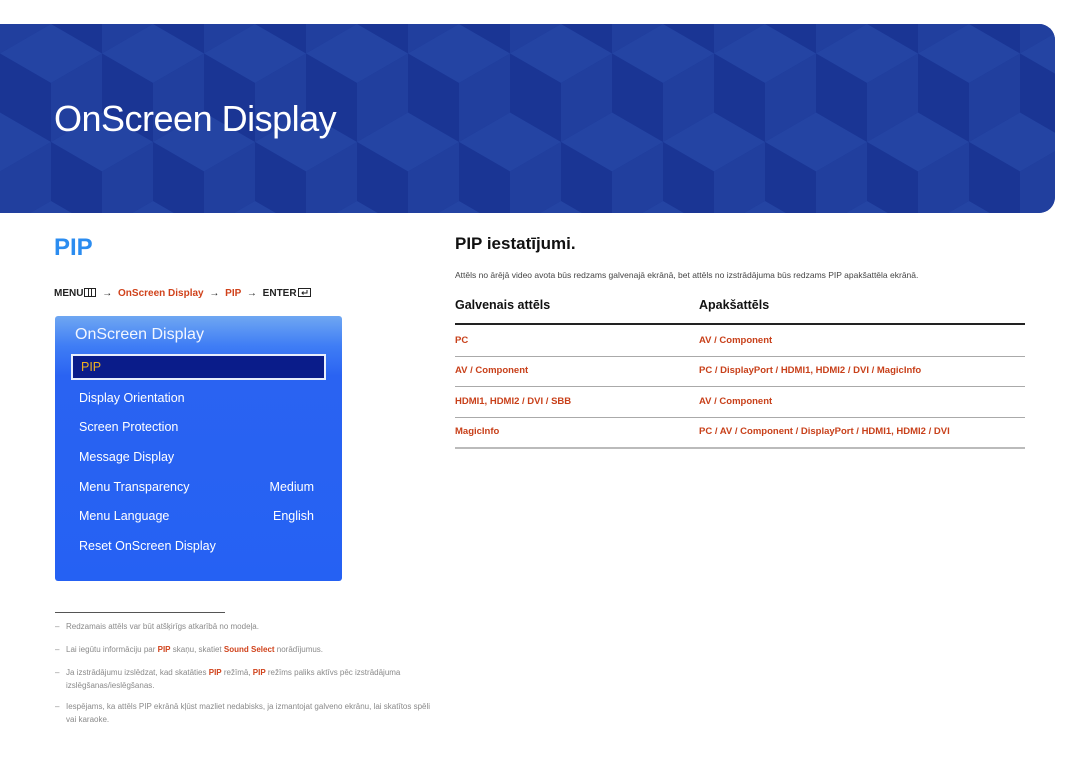 The height and width of the screenshot is (763, 1080). I want to click on osd-item-label: PIP, so click(91, 367).